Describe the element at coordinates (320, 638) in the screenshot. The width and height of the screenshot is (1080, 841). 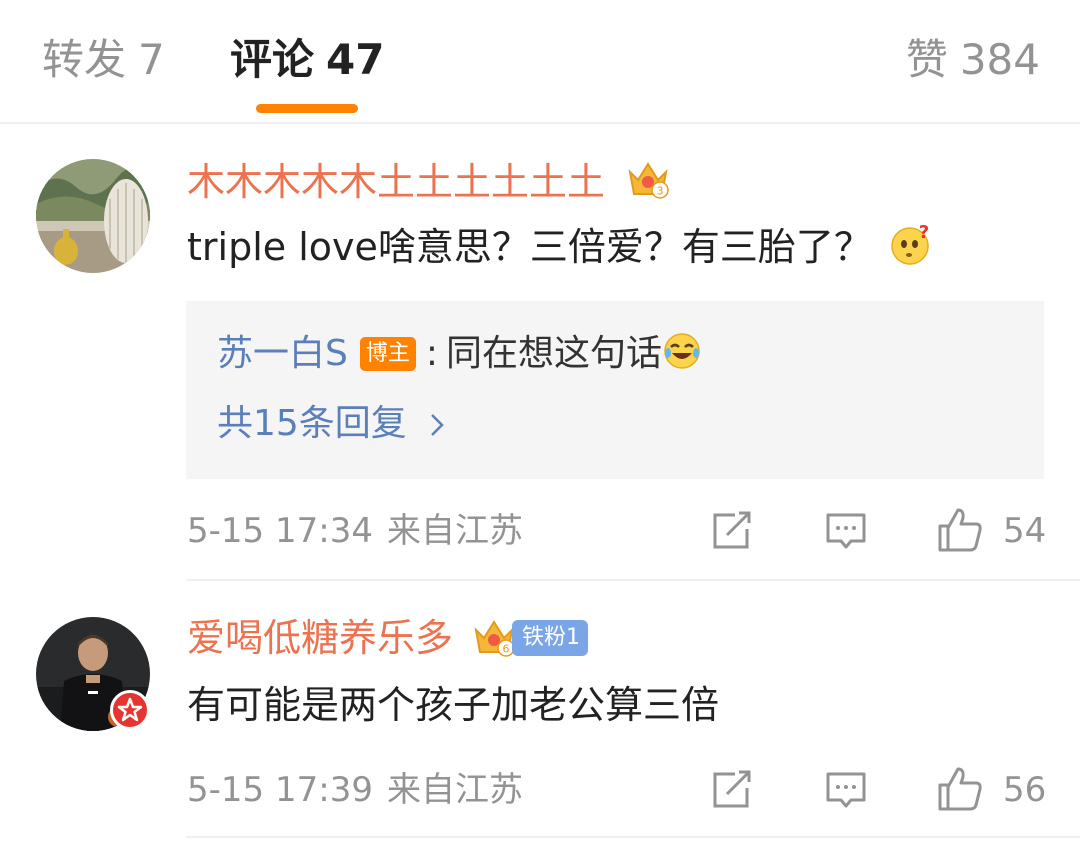
I see `comment-username: 爱喝低糖养乐多` at that location.